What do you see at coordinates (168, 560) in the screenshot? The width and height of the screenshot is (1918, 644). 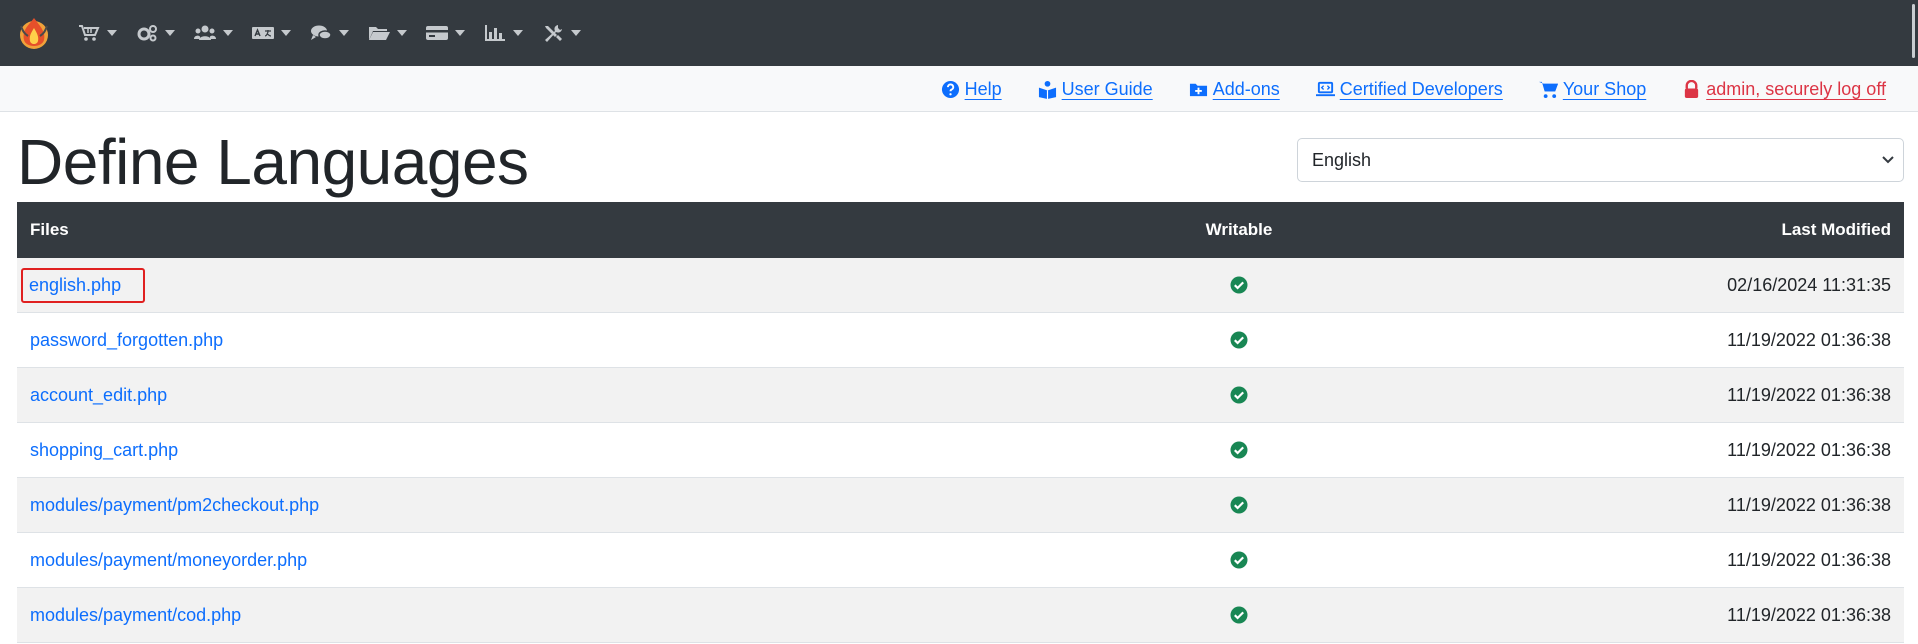 I see `file-link: modules/payment/moneyorder.php` at bounding box center [168, 560].